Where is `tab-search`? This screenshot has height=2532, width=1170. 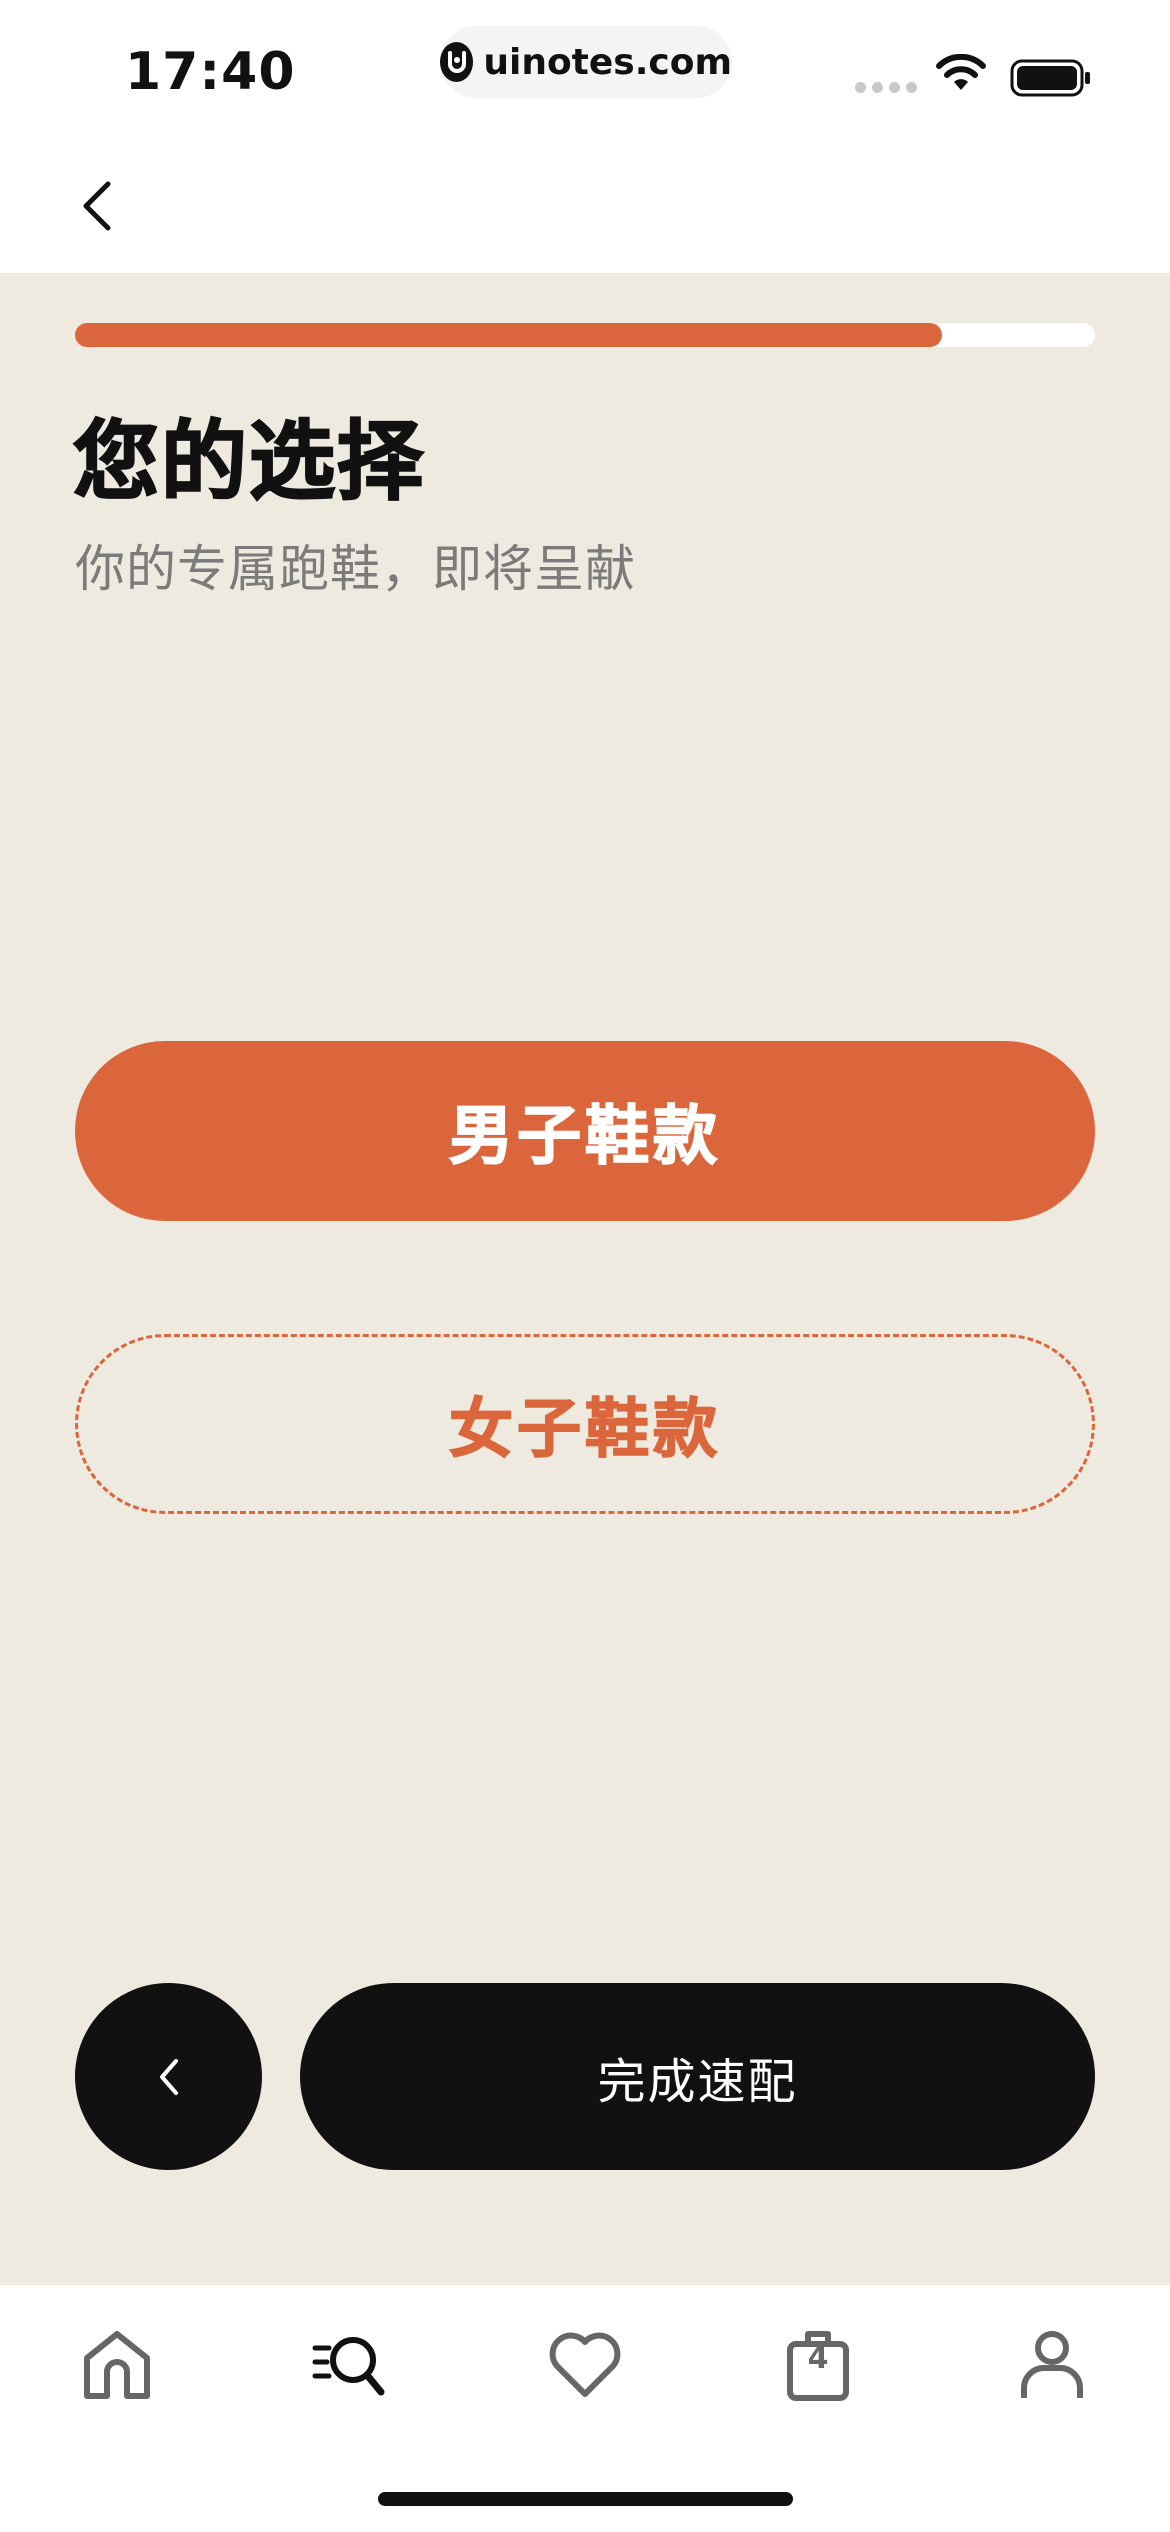 tab-search is located at coordinates (349, 2364).